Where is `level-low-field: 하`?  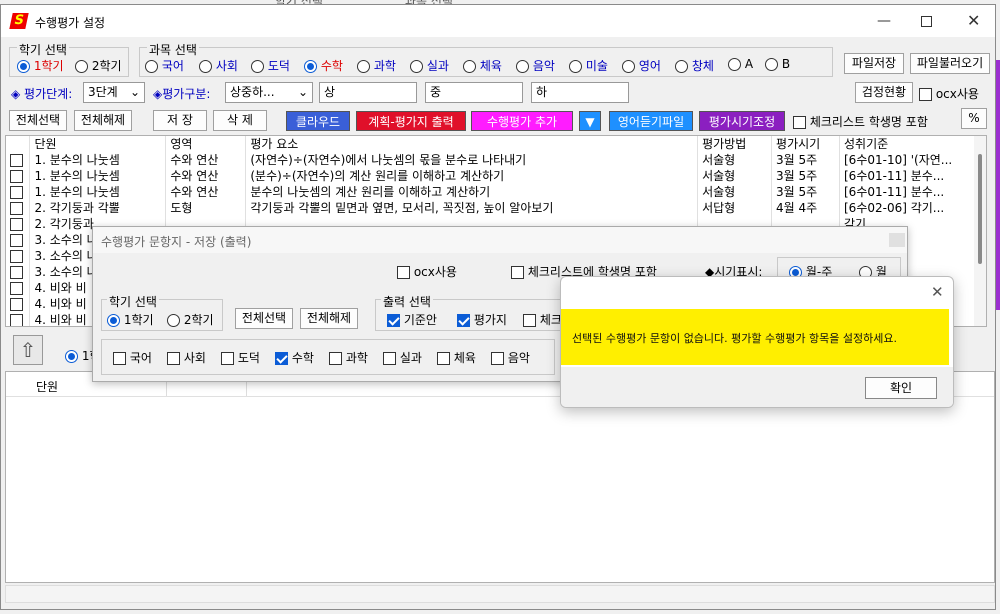
level-low-field: 하 is located at coordinates (580, 92).